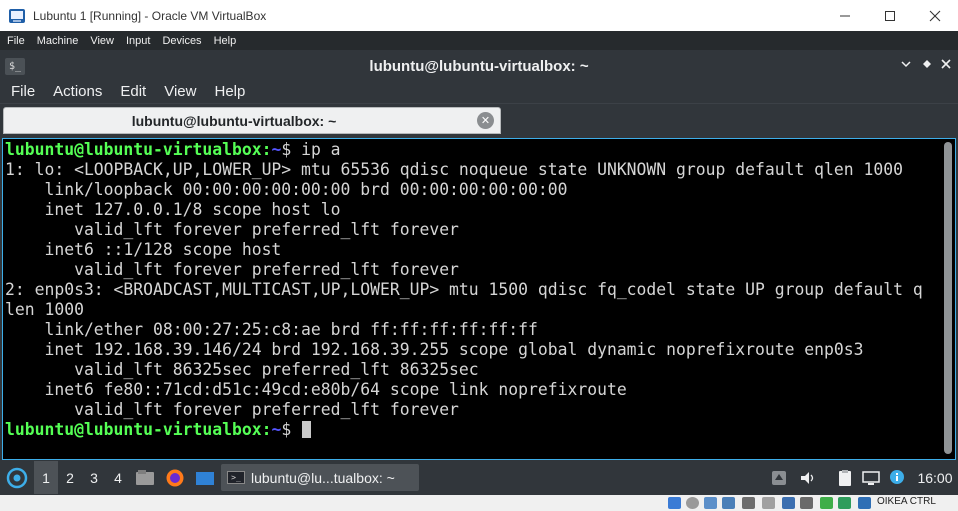 This screenshot has width=958, height=511. I want to click on volume-icon, so click(807, 477).